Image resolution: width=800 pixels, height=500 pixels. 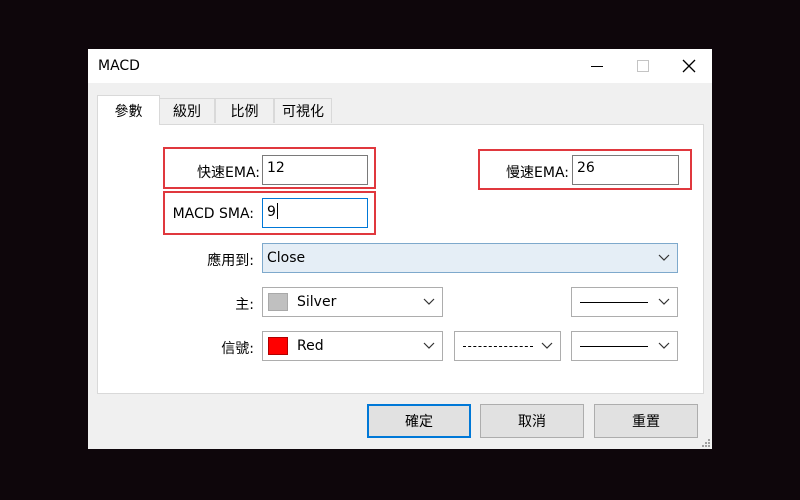 I want to click on maximize-button, so click(x=643, y=66).